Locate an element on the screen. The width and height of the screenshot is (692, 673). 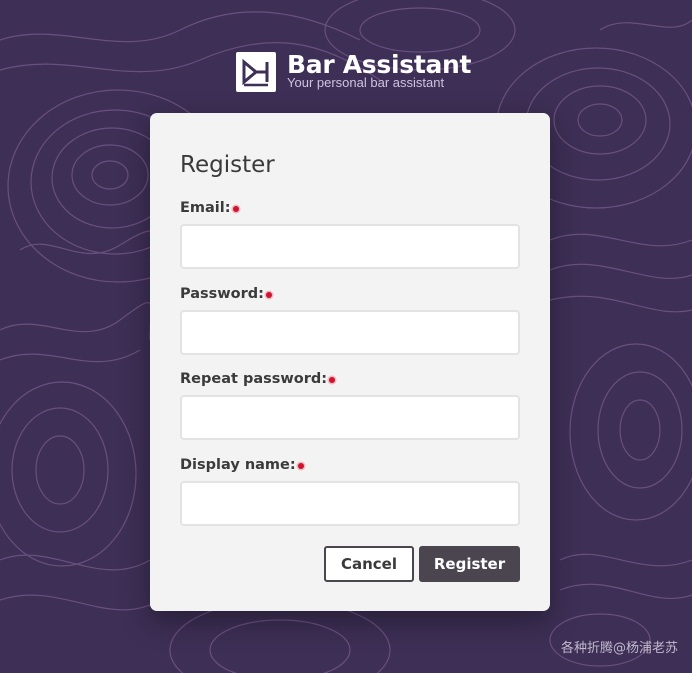
email-label: Email: is located at coordinates (209, 208).